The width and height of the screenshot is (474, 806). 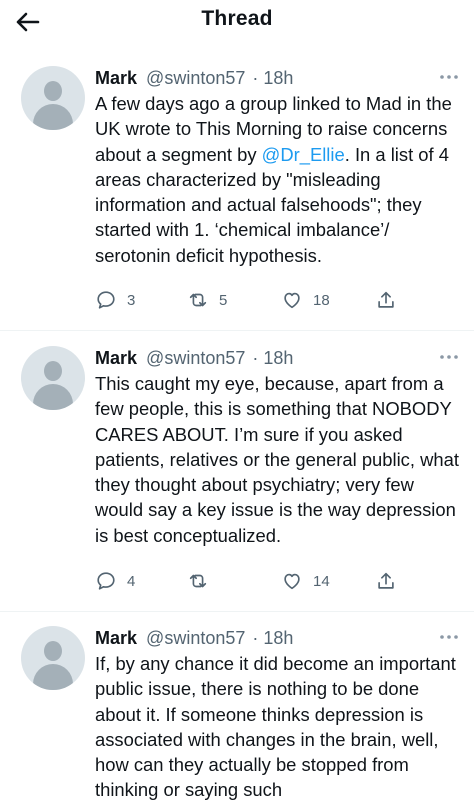 I want to click on retweet-button, so click(x=203, y=581).